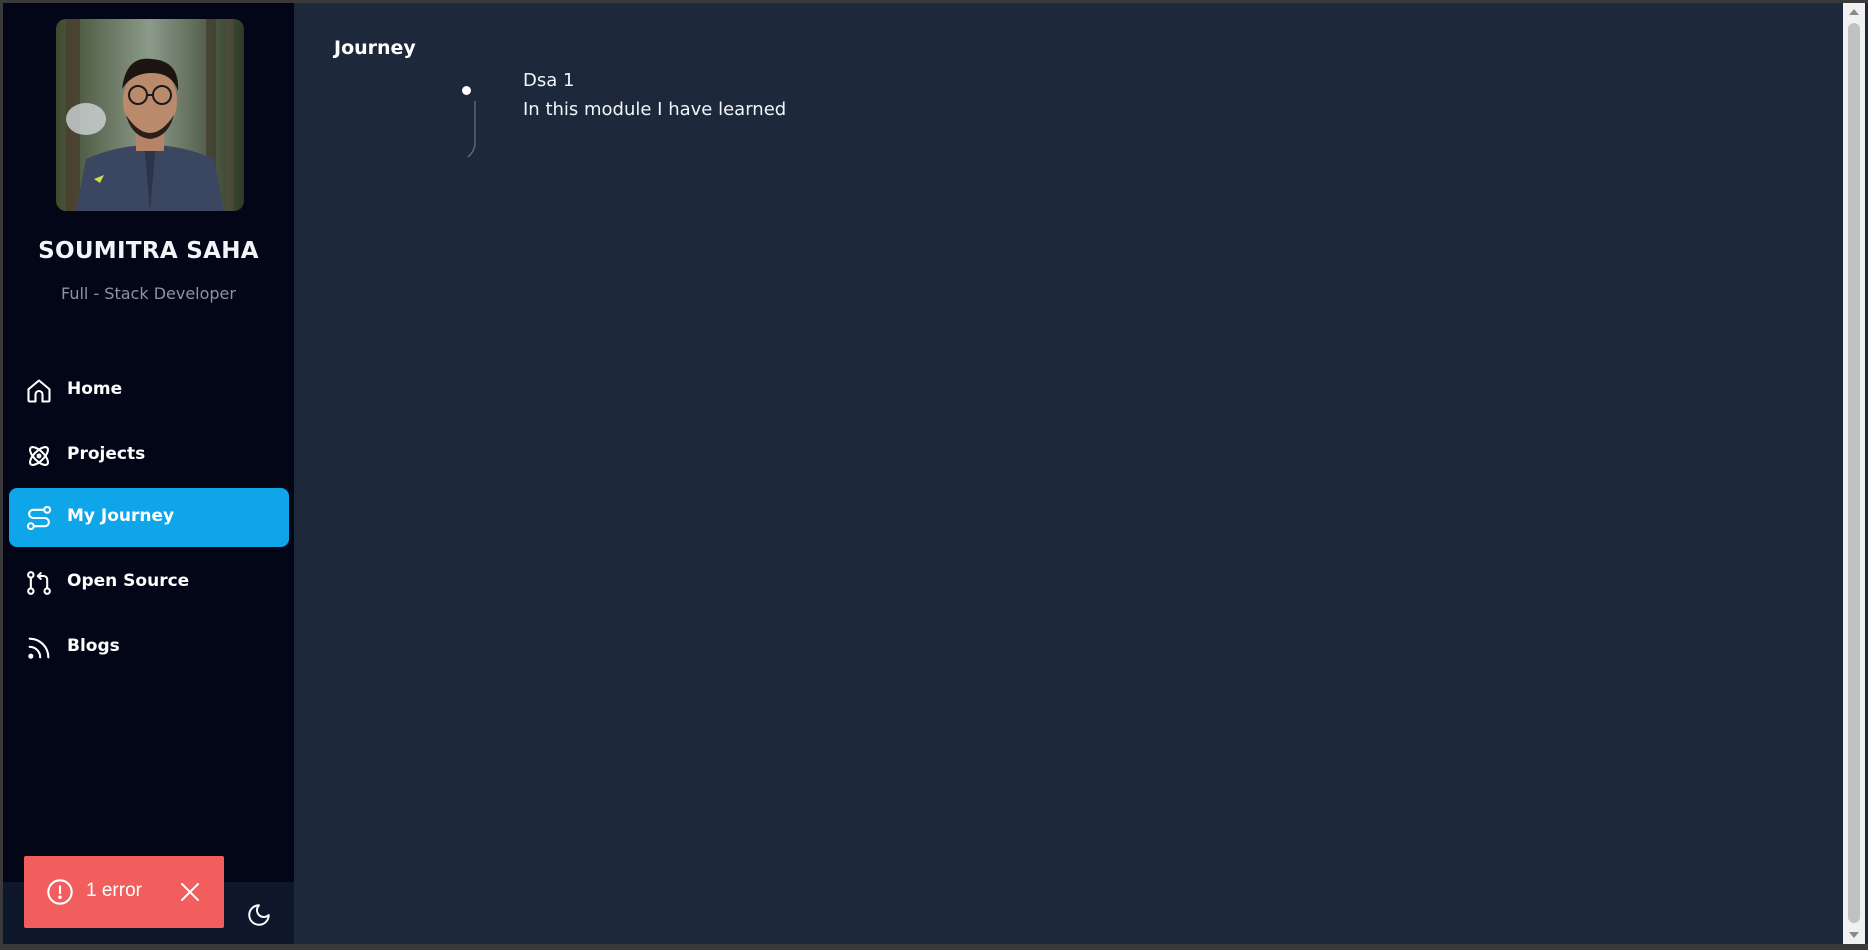 The height and width of the screenshot is (950, 1868). Describe the element at coordinates (148, 251) in the screenshot. I see `profile-name: SOUMITRA SAHA` at that location.